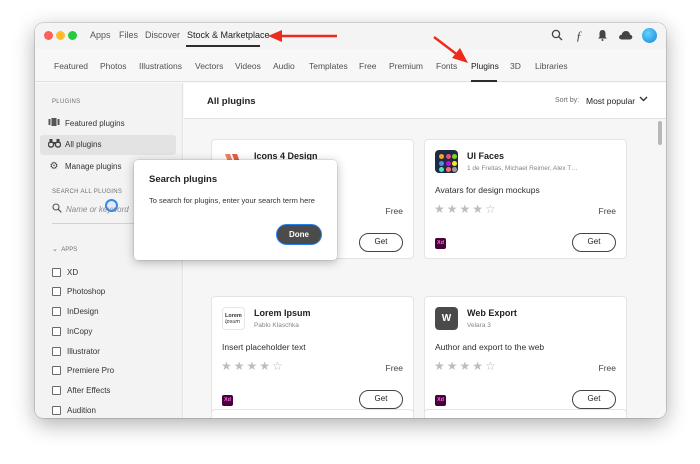 Image resolution: width=700 pixels, height=464 pixels. Describe the element at coordinates (567, 100) in the screenshot. I see `sort-label: Sort by:` at that location.